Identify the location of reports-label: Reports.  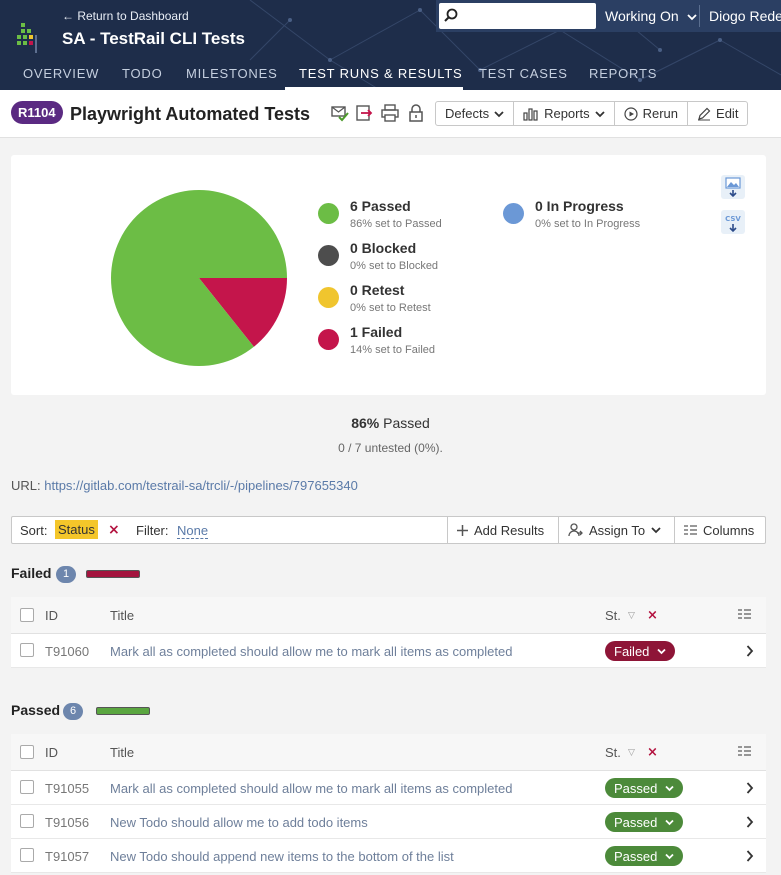
(567, 113).